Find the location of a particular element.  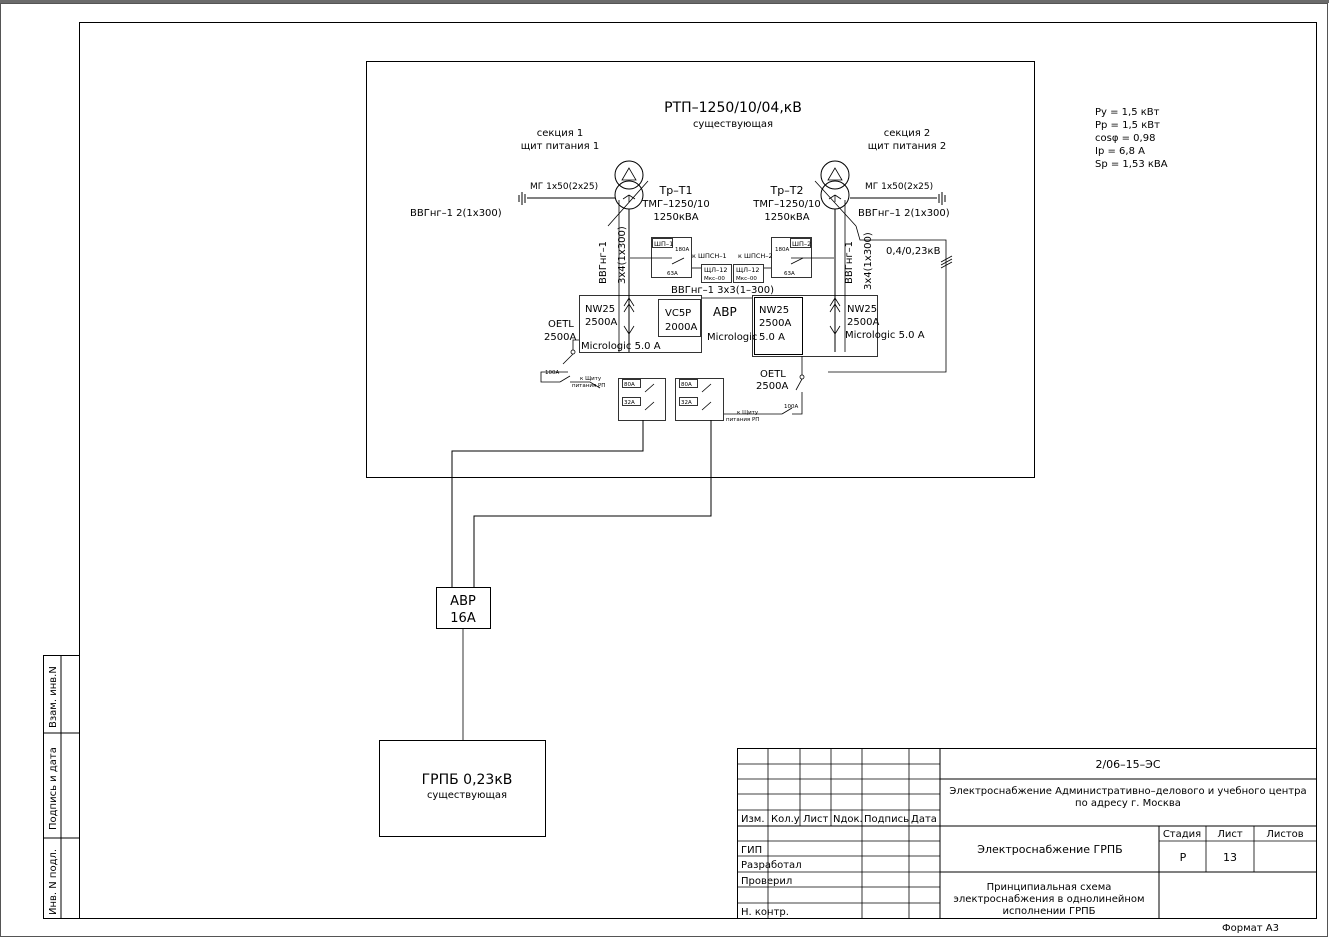

nw-right-type: NW25 is located at coordinates (862, 309).